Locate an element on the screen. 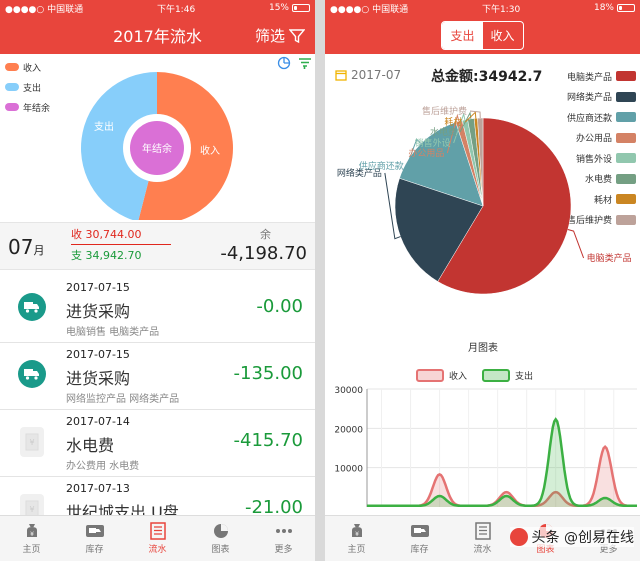 The width and height of the screenshot is (640, 561). money-bag-icon: ¥ is located at coordinates (31, 531).